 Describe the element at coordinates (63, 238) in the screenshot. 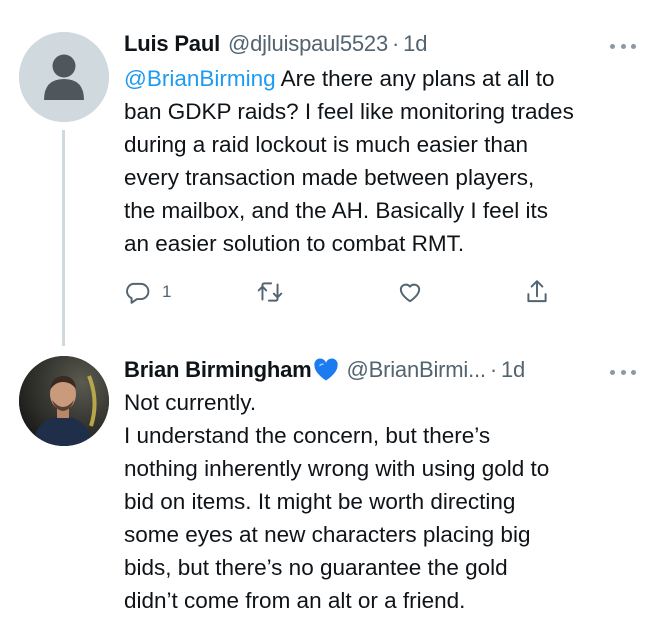

I see `thread-connector-line` at that location.